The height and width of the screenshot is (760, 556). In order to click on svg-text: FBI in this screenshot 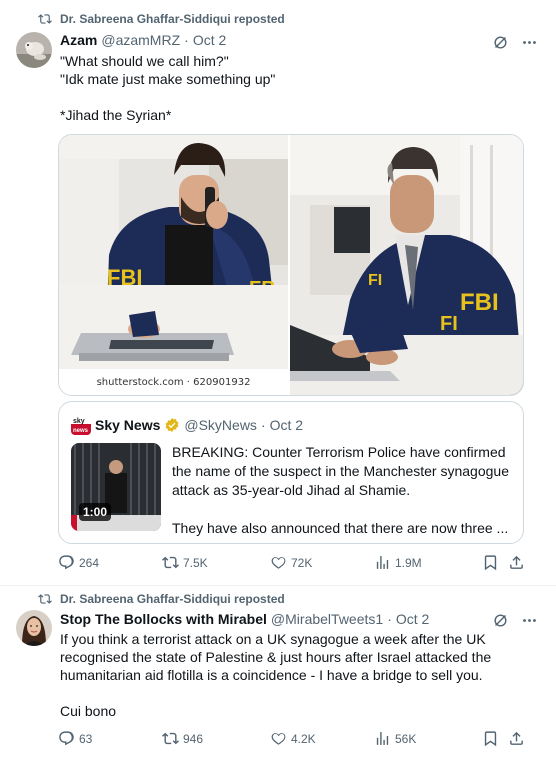, I will do `click(479, 302)`.